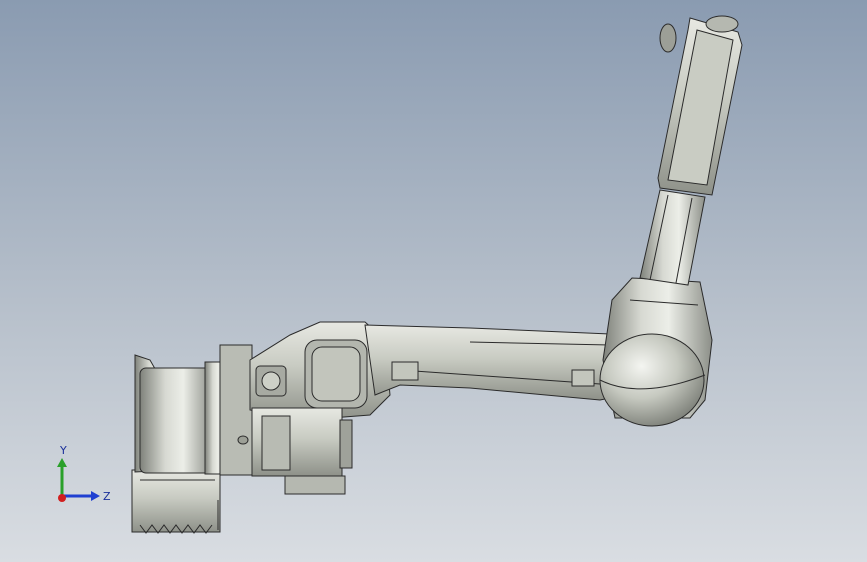  I want to click on axis-motor, so click(302, 451).